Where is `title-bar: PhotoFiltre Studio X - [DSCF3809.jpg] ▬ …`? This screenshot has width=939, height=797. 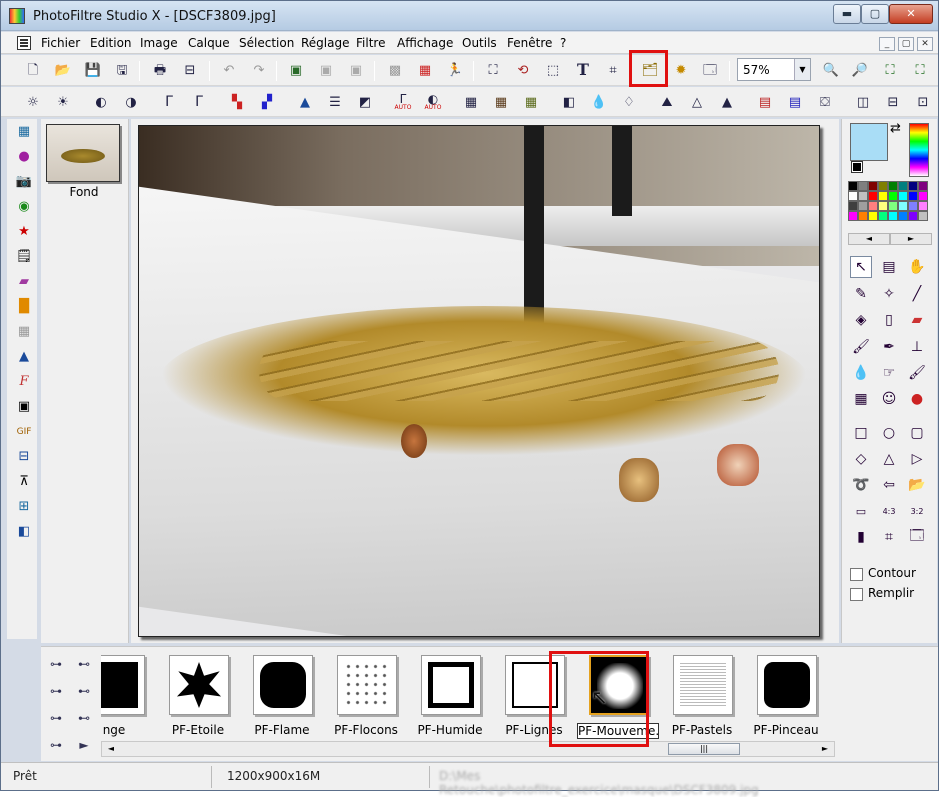
title-bar: PhotoFiltre Studio X - [DSCF3809.jpg] ▬ … is located at coordinates (469, 16).